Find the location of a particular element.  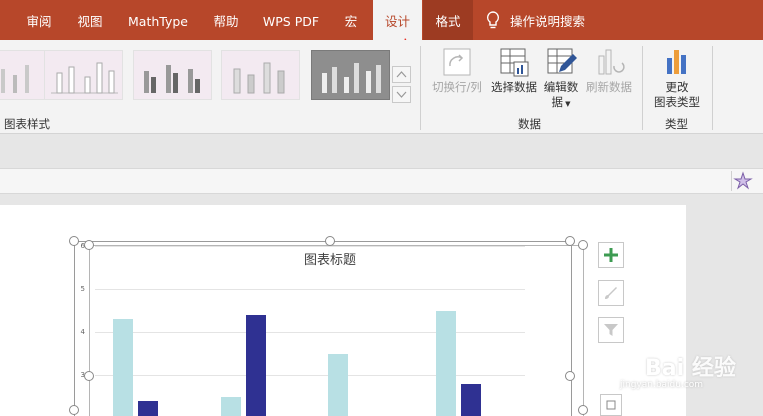

refresh-data-label: 刷新数据 is located at coordinates (609, 87).